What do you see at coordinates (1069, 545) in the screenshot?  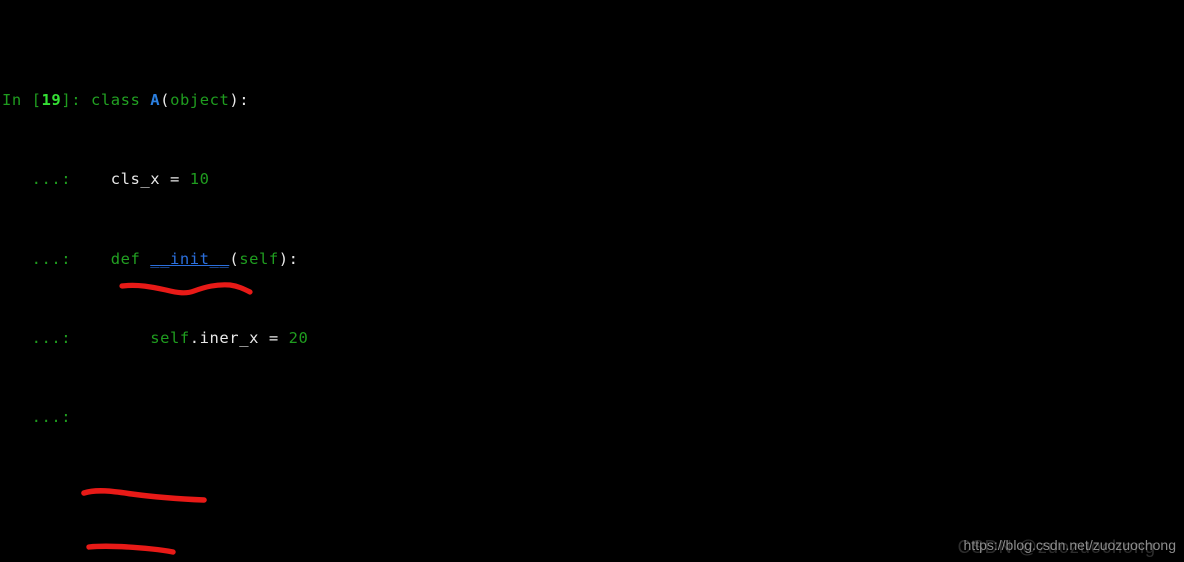 I see `watermark-url: https://blog.csdn.net/zuozuochong` at bounding box center [1069, 545].